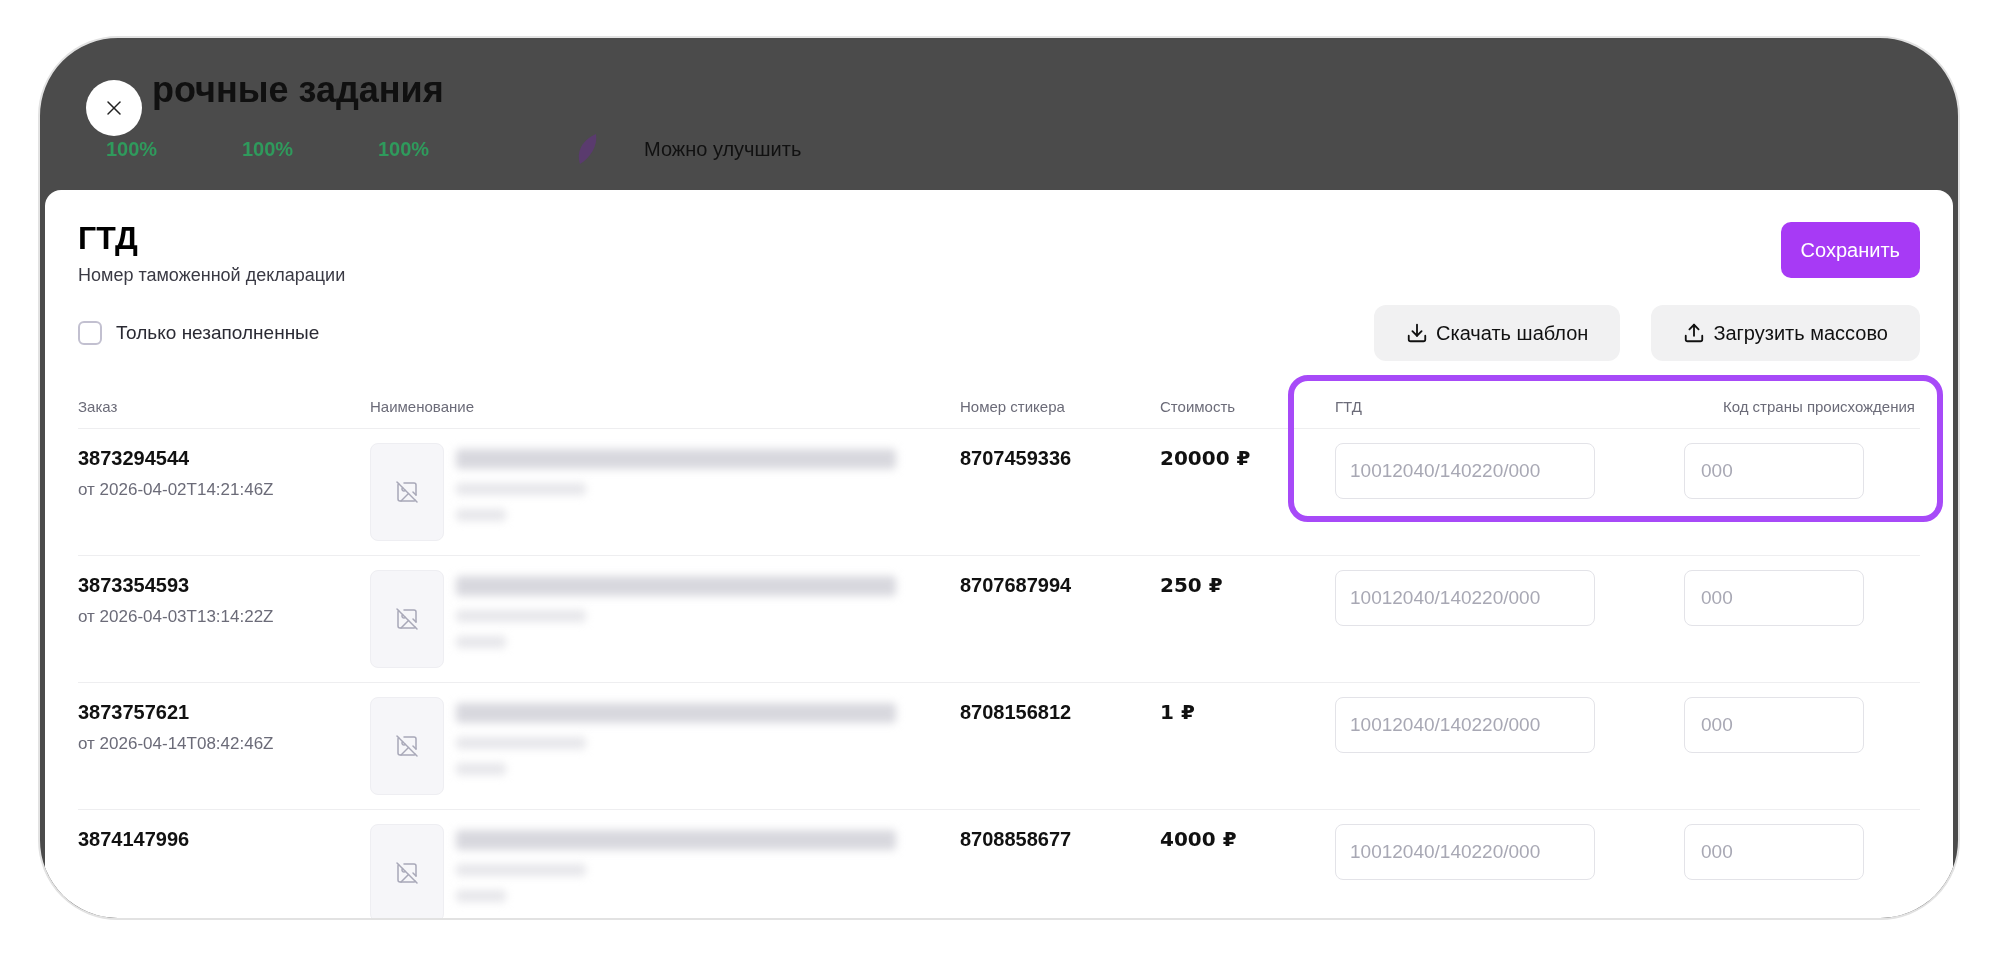 The width and height of the screenshot is (1999, 958). What do you see at coordinates (1198, 407) in the screenshot?
I see `column-header: Стоимость` at bounding box center [1198, 407].